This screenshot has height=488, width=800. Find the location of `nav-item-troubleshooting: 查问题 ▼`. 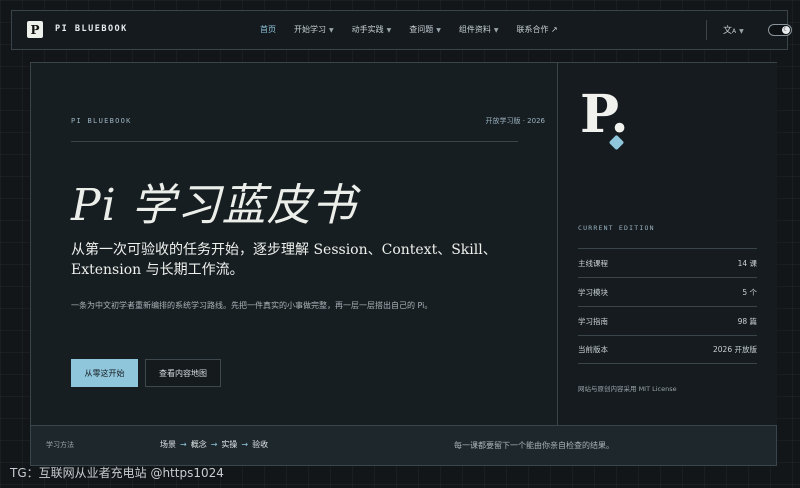

nav-item-troubleshooting: 查问题 ▼ is located at coordinates (425, 29).